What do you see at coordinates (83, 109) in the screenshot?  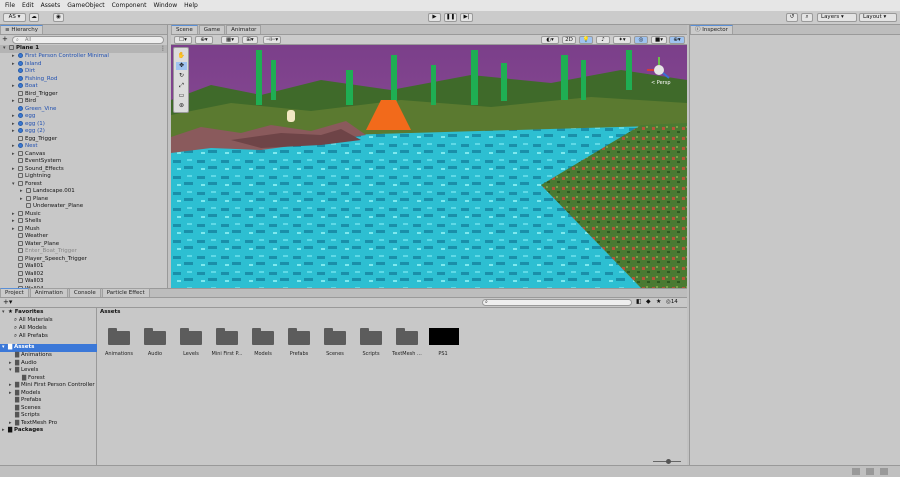 I see `hierarchy-item: Green_Vine` at bounding box center [83, 109].